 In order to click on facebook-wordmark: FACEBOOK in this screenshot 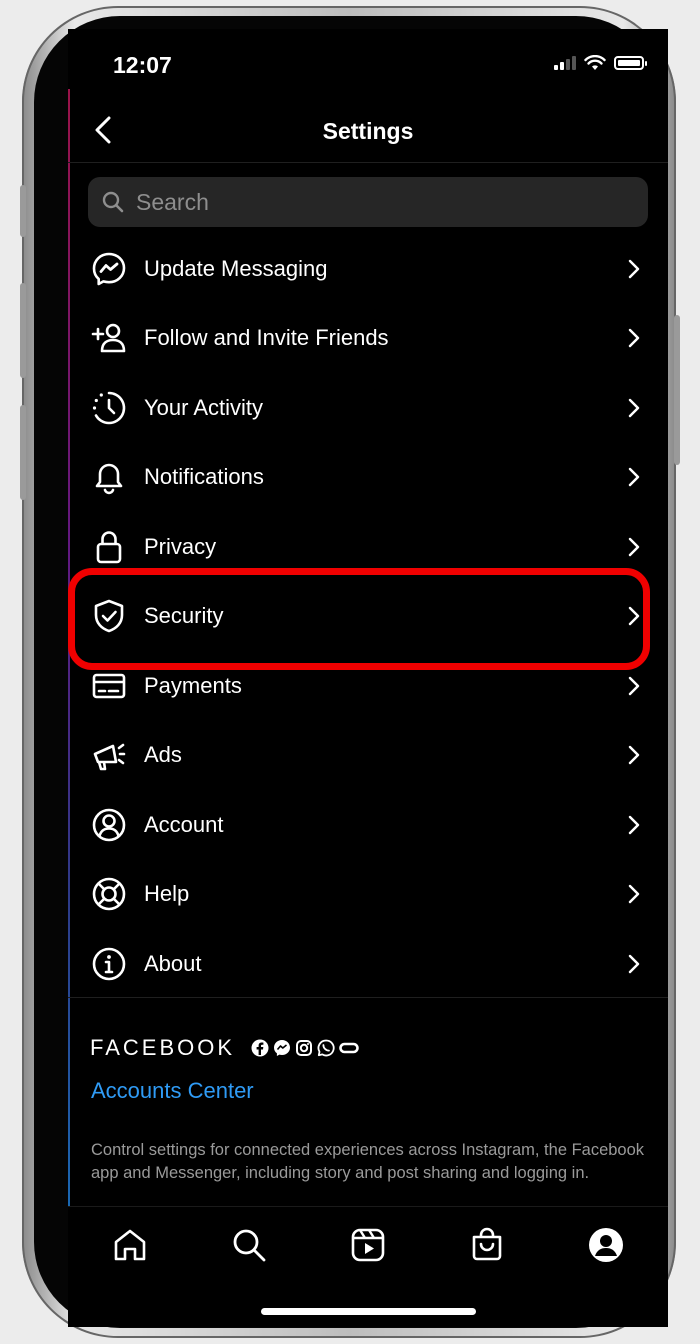, I will do `click(163, 1047)`.